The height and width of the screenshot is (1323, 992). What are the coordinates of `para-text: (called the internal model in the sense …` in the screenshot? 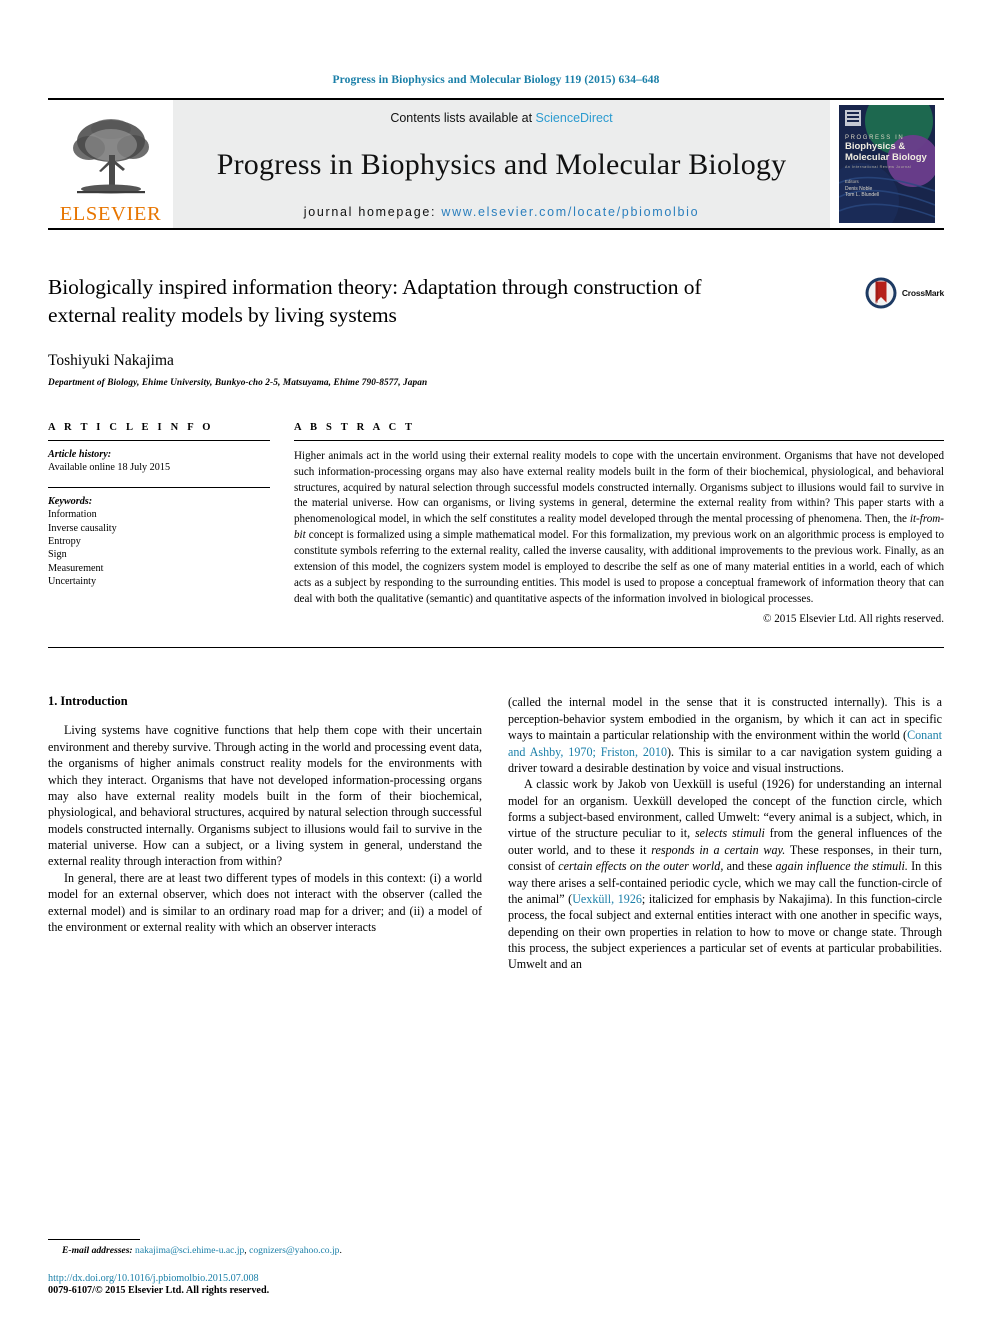 It's located at (725, 719).